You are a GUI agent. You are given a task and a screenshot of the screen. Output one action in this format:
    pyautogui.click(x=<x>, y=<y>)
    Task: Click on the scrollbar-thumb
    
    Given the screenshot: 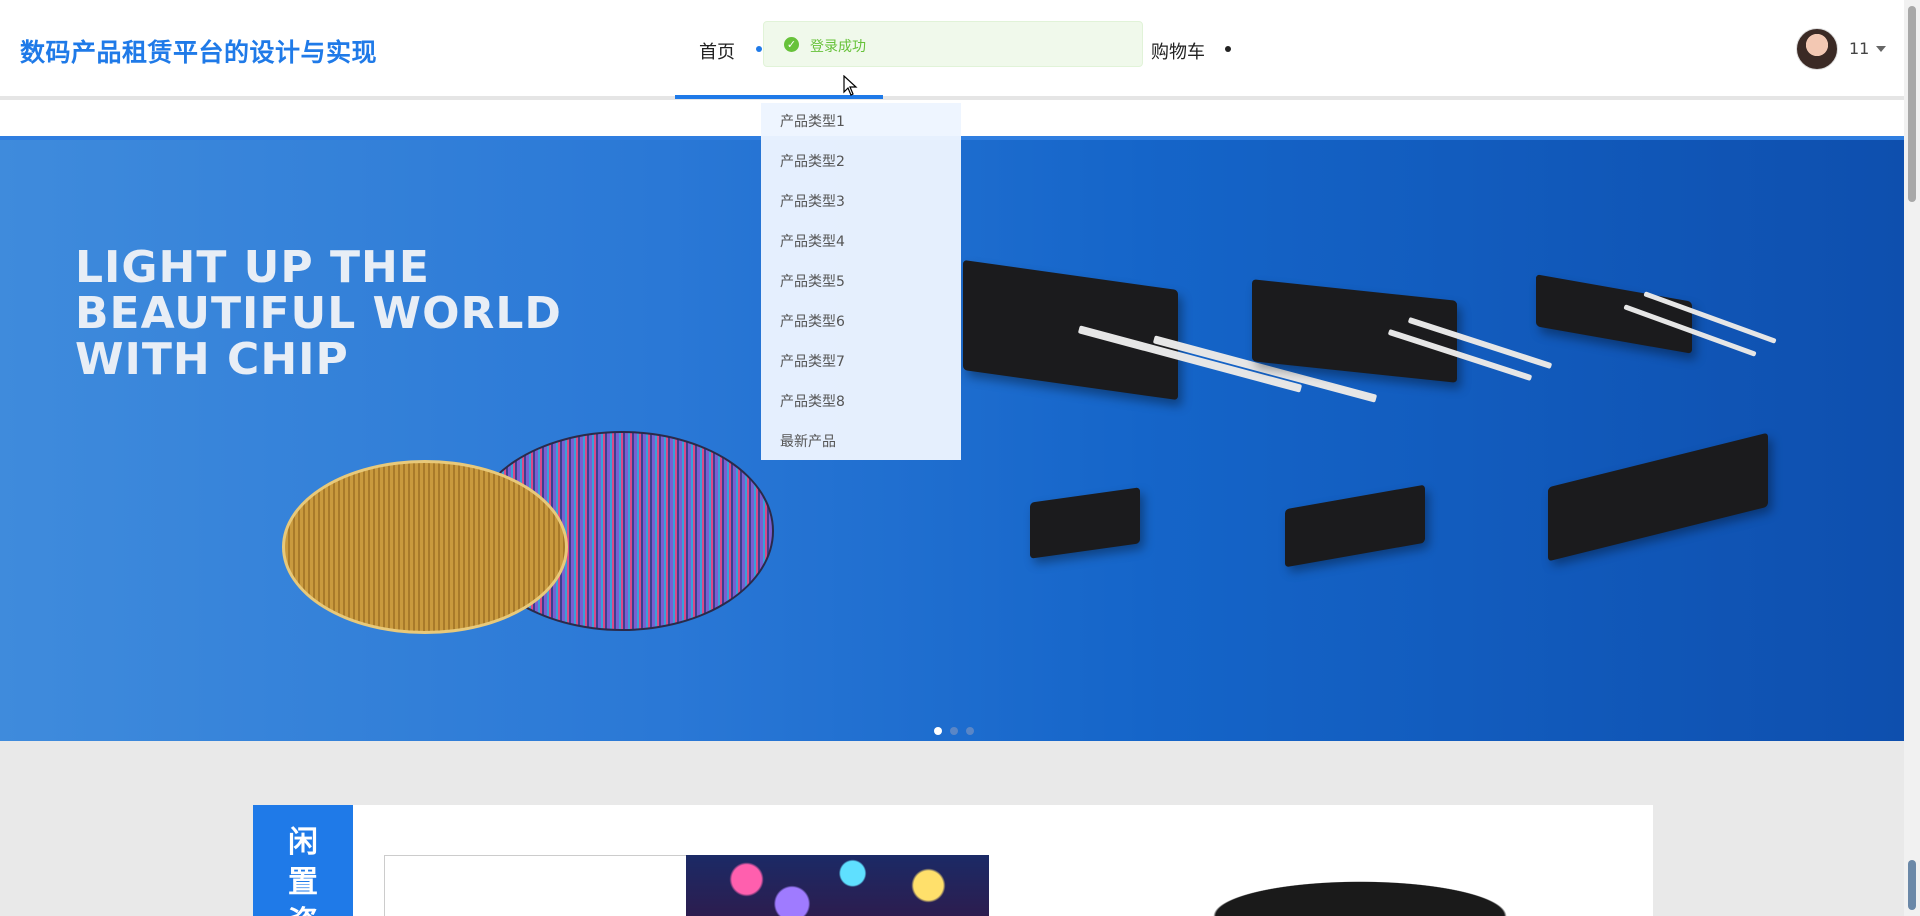 What is the action you would take?
    pyautogui.click(x=1912, y=104)
    